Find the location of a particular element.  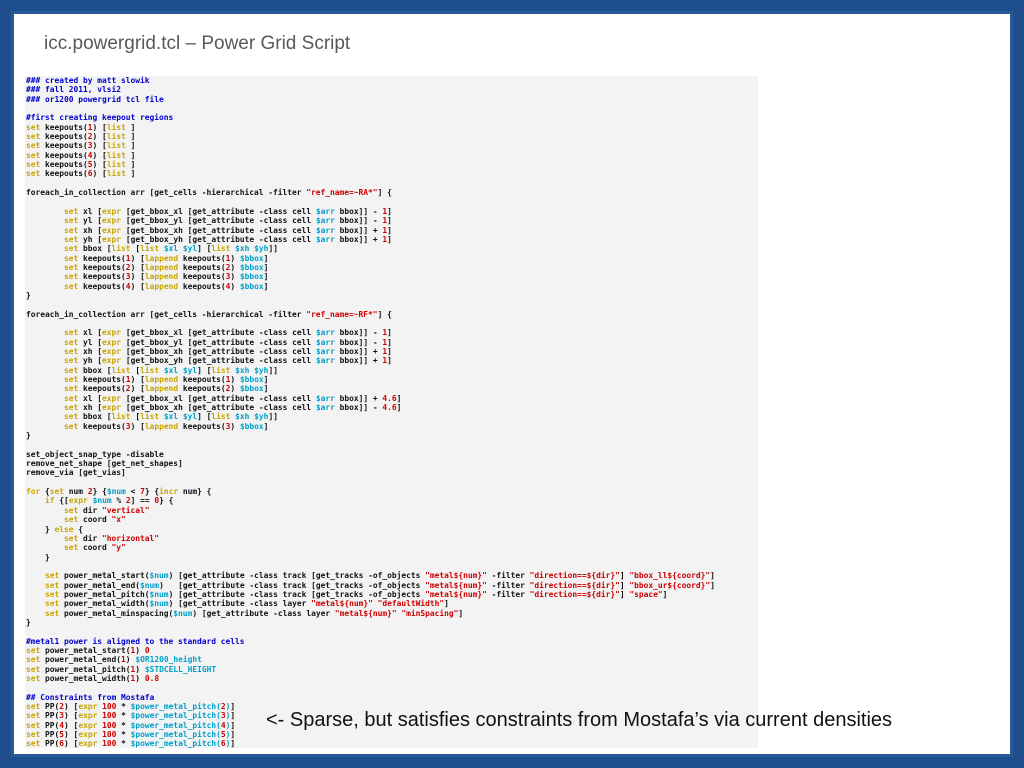

code-token: "vertical" is located at coordinates (126, 510).